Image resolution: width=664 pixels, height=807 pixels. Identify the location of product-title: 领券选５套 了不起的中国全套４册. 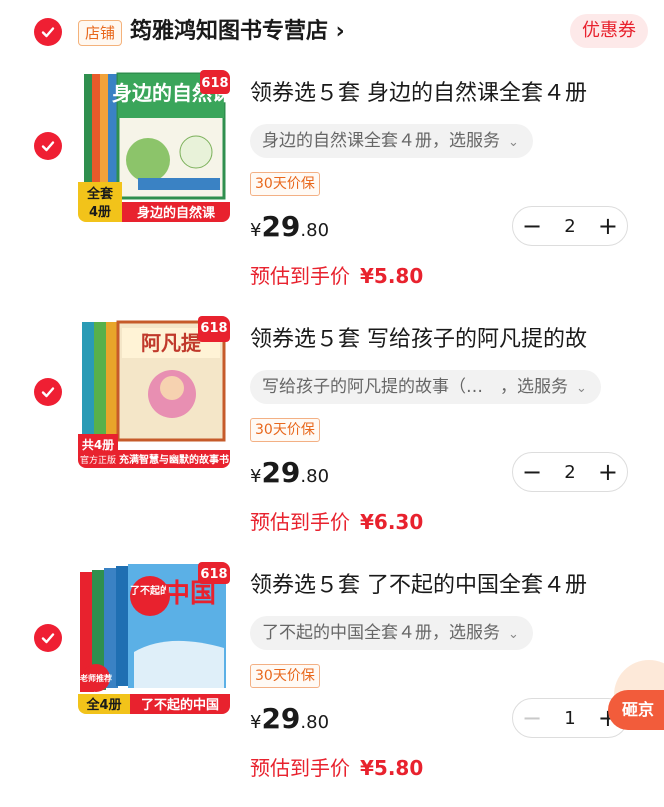
(450, 586).